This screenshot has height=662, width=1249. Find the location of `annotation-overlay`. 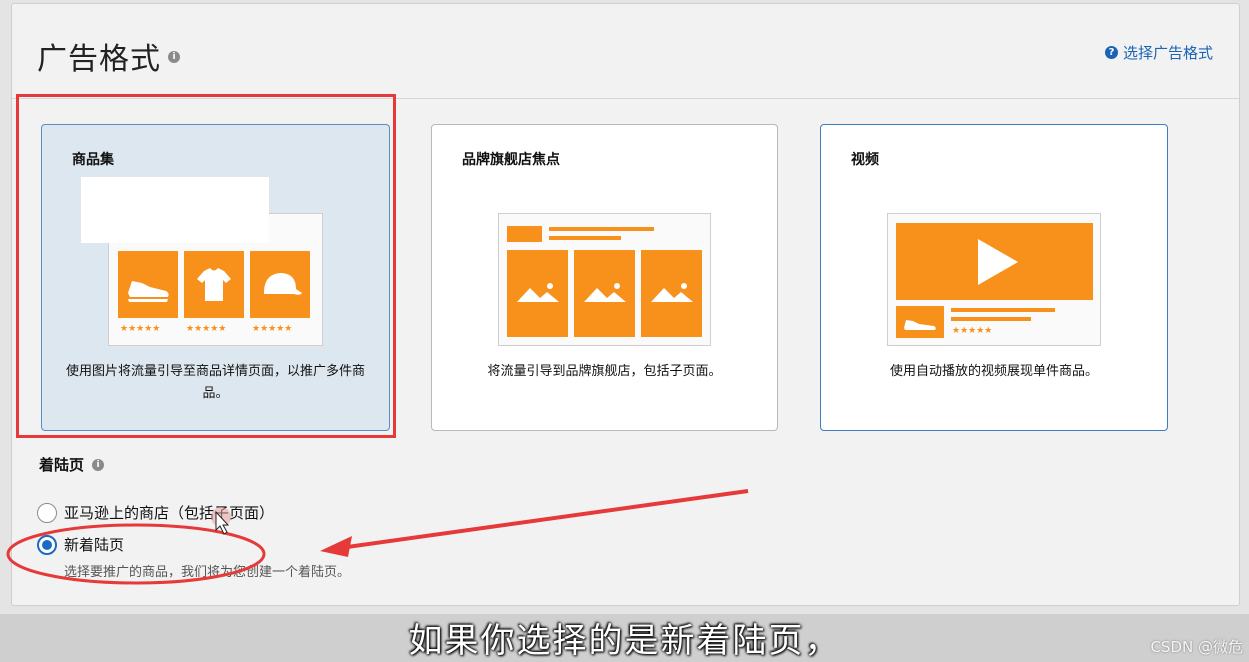

annotation-overlay is located at coordinates (377, 537).